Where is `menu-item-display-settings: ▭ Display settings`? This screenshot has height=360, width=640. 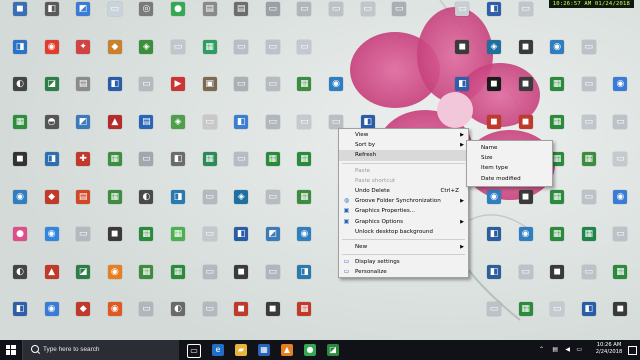
menu-item-display-settings: ▭ Display settings is located at coordinates (403, 262).